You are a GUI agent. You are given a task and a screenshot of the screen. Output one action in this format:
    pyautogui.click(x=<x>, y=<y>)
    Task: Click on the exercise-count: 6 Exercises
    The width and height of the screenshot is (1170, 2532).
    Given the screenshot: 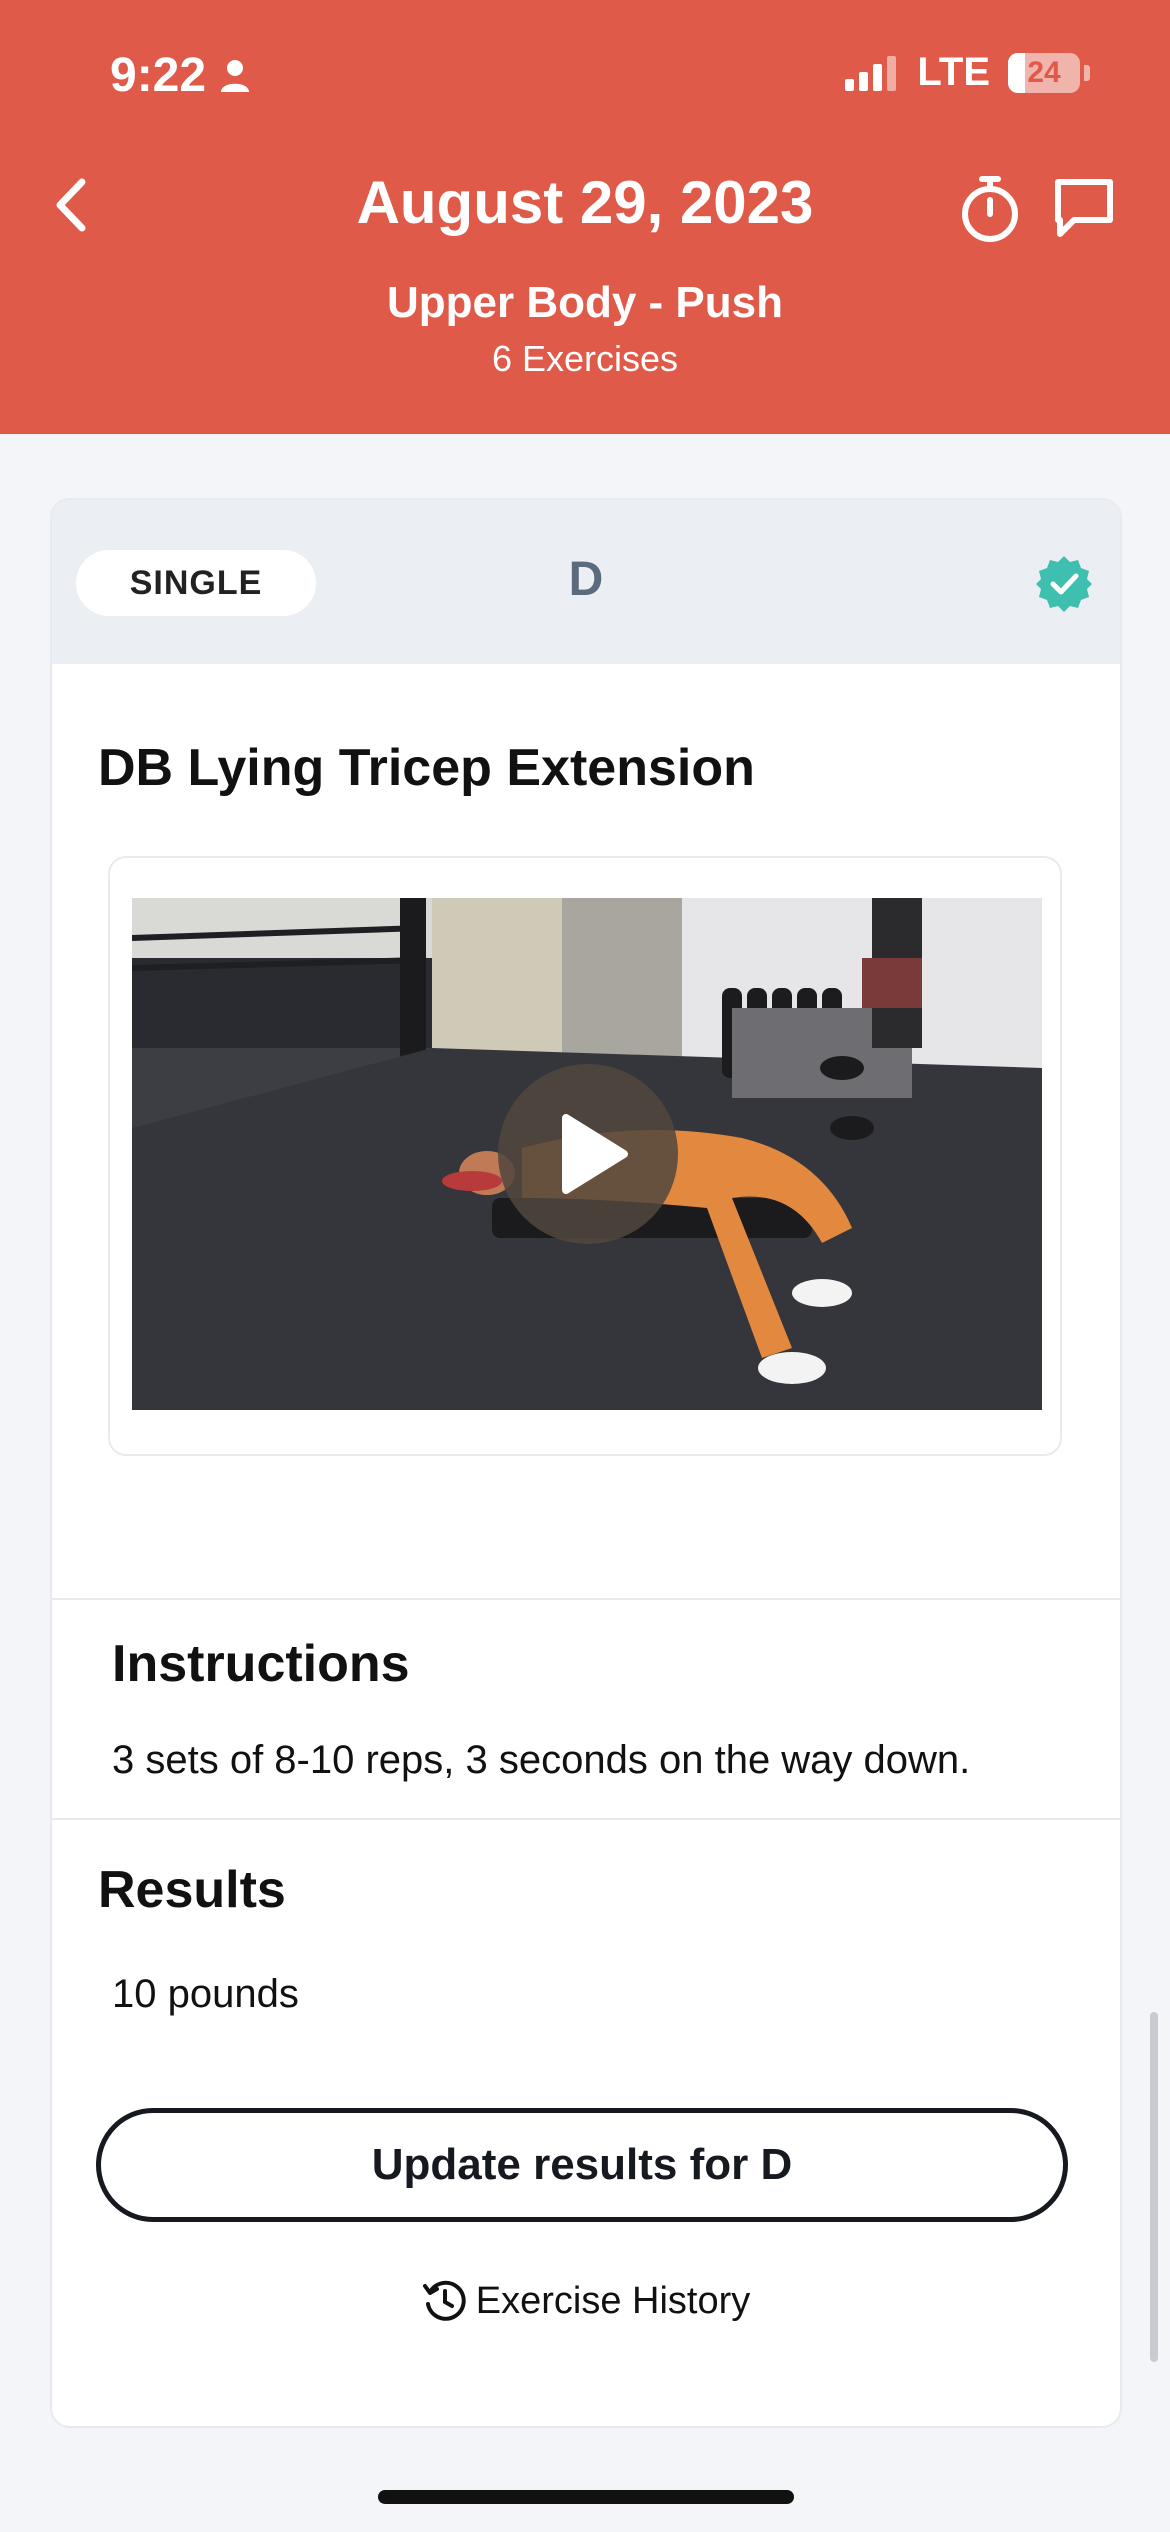 What is the action you would take?
    pyautogui.click(x=585, y=358)
    